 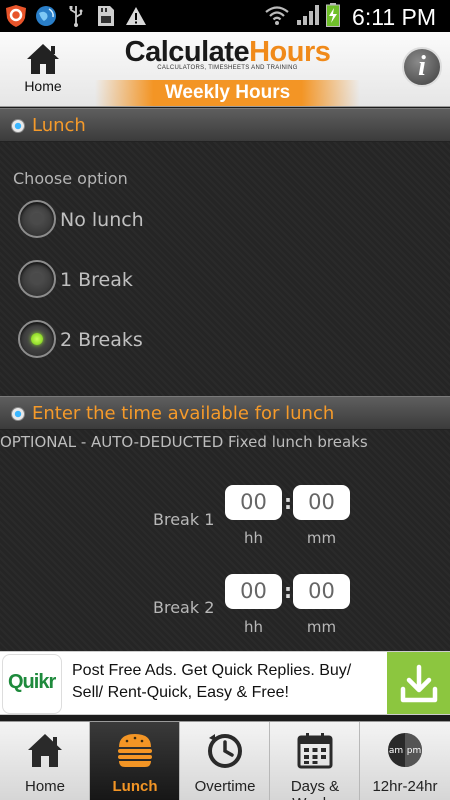 I want to click on lunch-time-section-title: Enter the time available for lunch, so click(x=183, y=413).